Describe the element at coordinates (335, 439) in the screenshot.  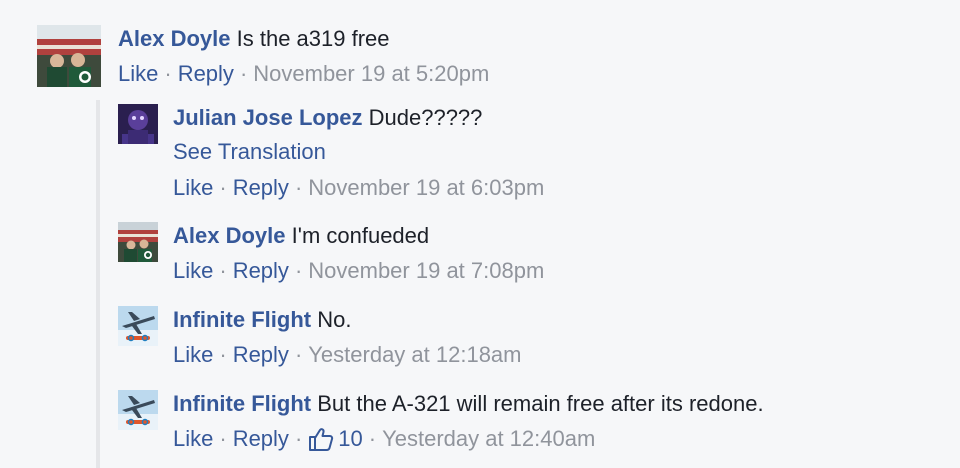
I see `like-count: 10` at that location.